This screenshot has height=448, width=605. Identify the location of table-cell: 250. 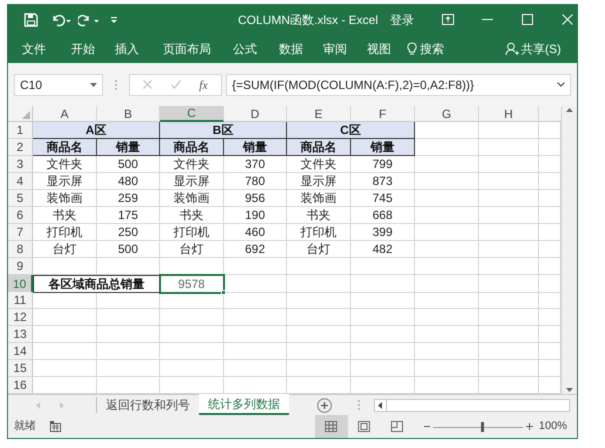
(128, 232).